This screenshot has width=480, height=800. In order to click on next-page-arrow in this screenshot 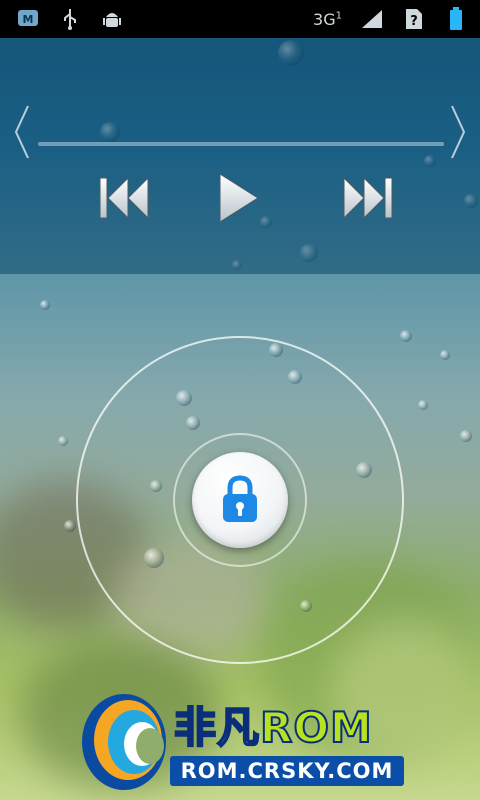, I will do `click(458, 132)`.